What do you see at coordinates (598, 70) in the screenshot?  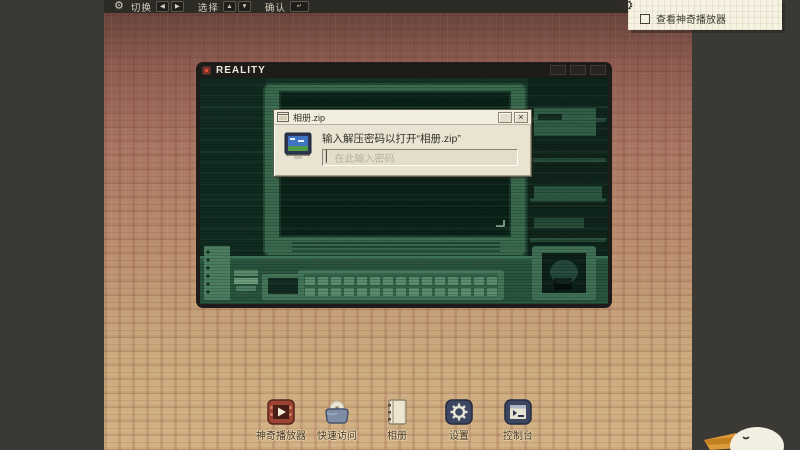 I see `window-close-button` at bounding box center [598, 70].